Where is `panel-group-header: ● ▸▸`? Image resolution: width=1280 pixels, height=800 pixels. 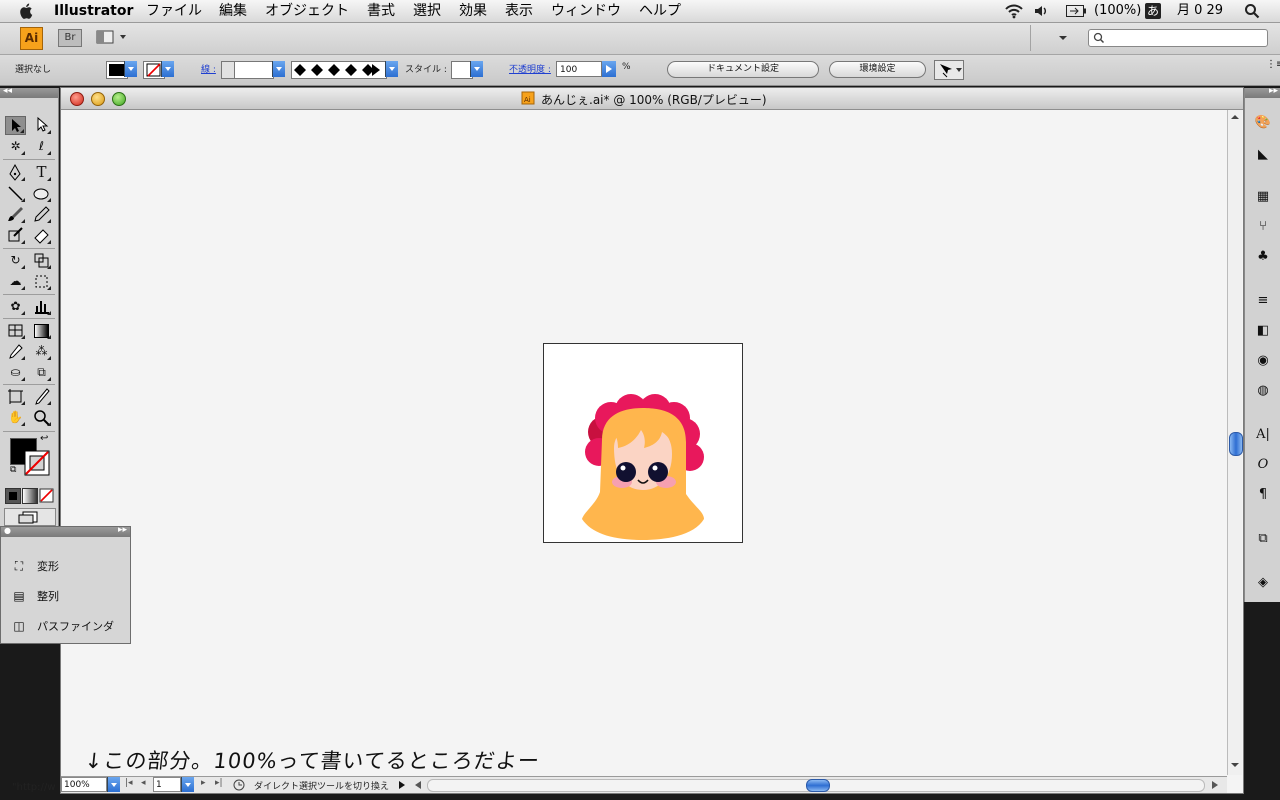
panel-group-header: ● ▸▸ is located at coordinates (65, 531).